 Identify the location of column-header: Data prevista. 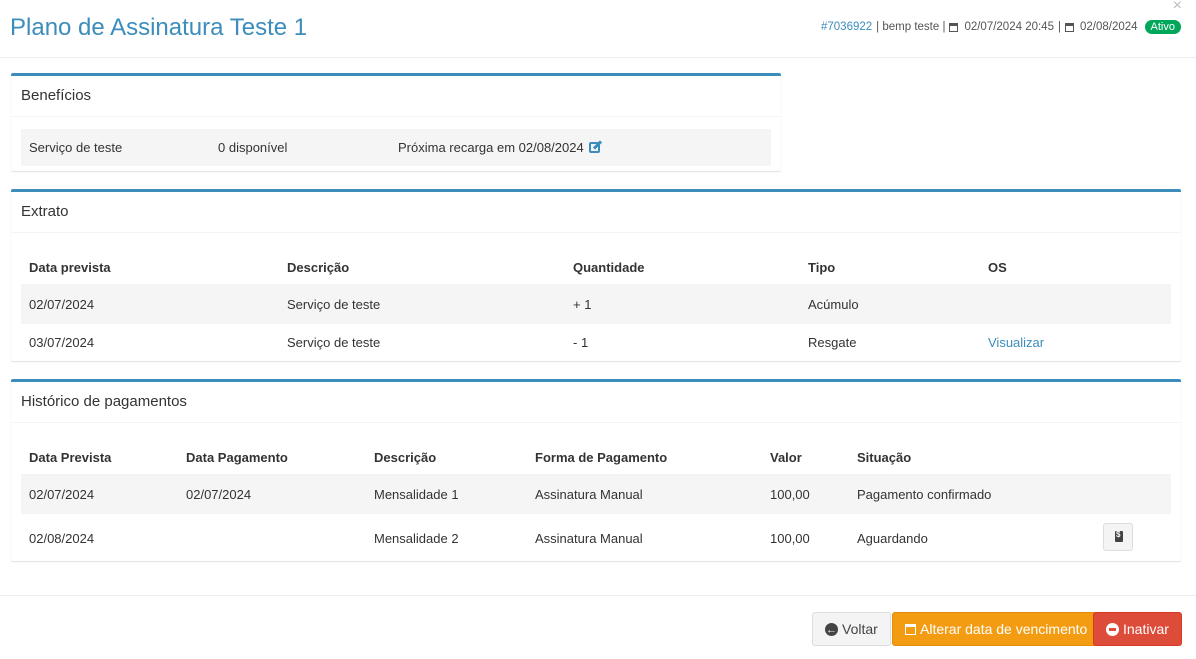
(150, 262).